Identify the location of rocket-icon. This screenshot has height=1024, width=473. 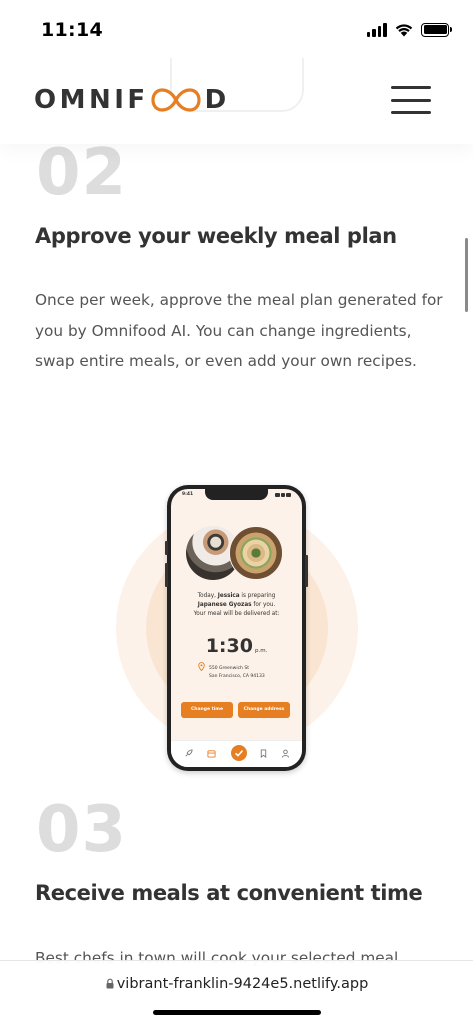
(189, 753).